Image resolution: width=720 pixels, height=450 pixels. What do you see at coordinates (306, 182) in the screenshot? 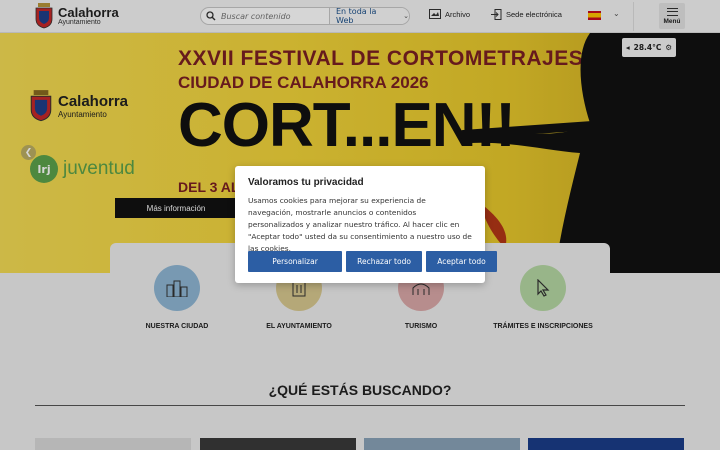
I see `cookie-dialog-title: Valoramos tu privacidad` at bounding box center [306, 182].